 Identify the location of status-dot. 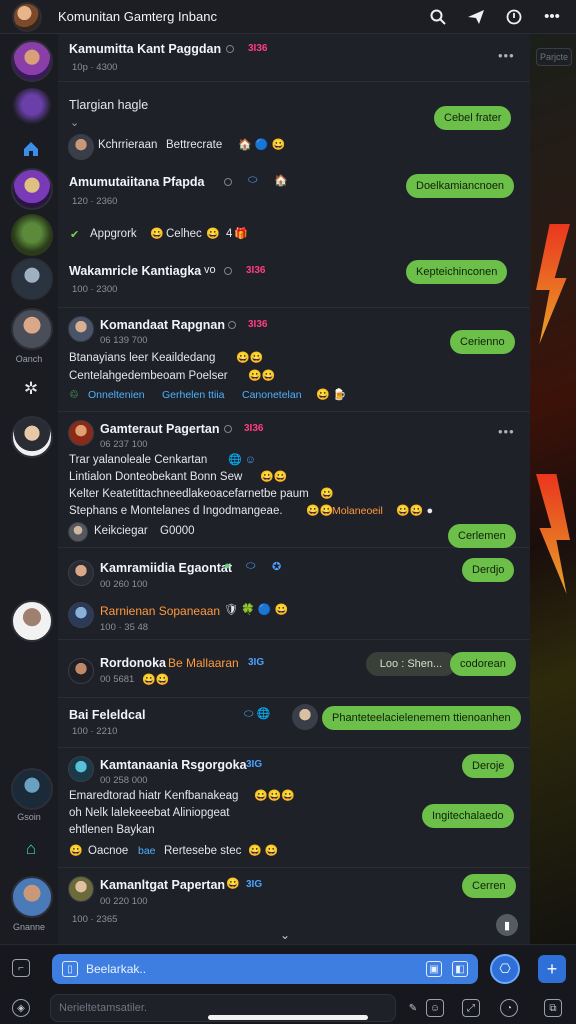
(228, 182).